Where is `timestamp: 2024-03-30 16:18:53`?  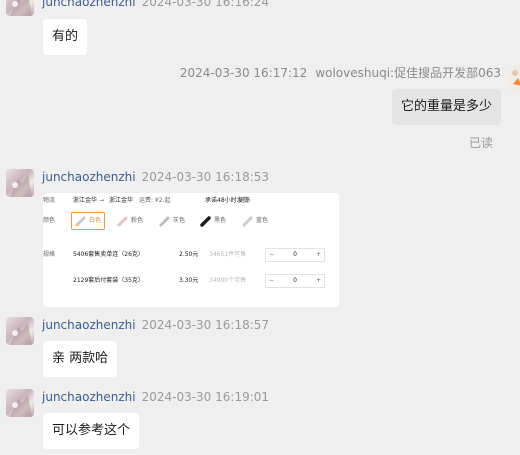
timestamp: 2024-03-30 16:18:53 is located at coordinates (205, 177).